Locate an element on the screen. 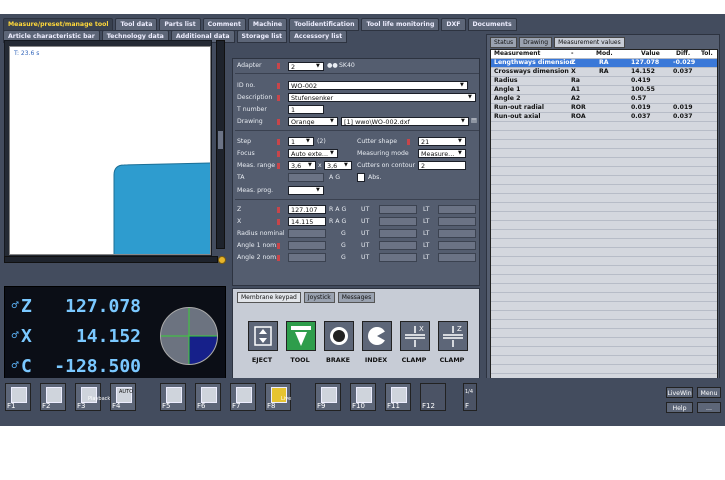  z-flags: R A G is located at coordinates (338, 209).